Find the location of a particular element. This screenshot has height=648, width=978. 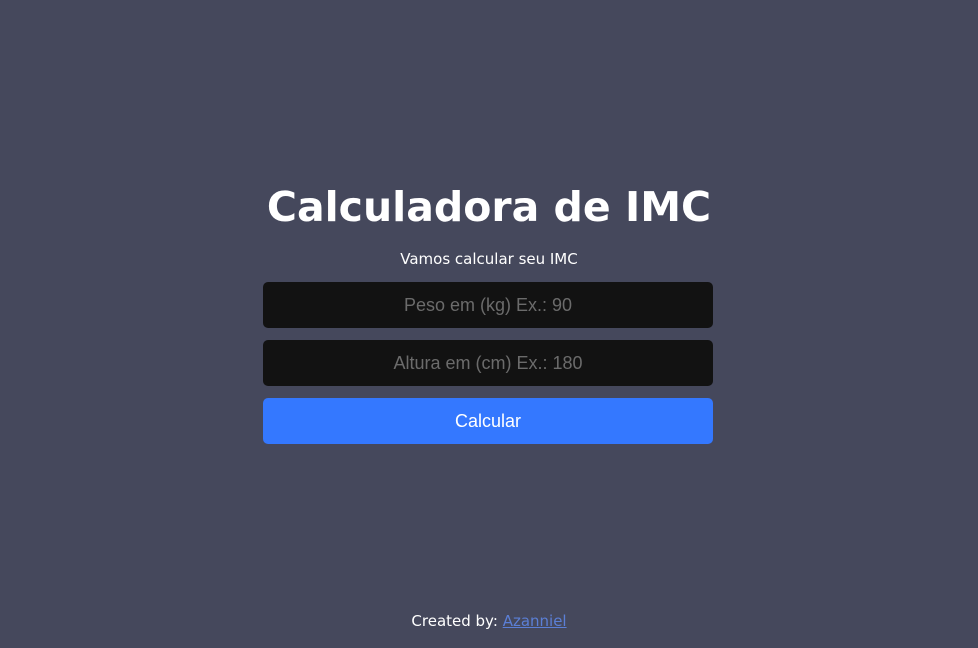

footer-created-by-label: Created by: is located at coordinates (454, 621).